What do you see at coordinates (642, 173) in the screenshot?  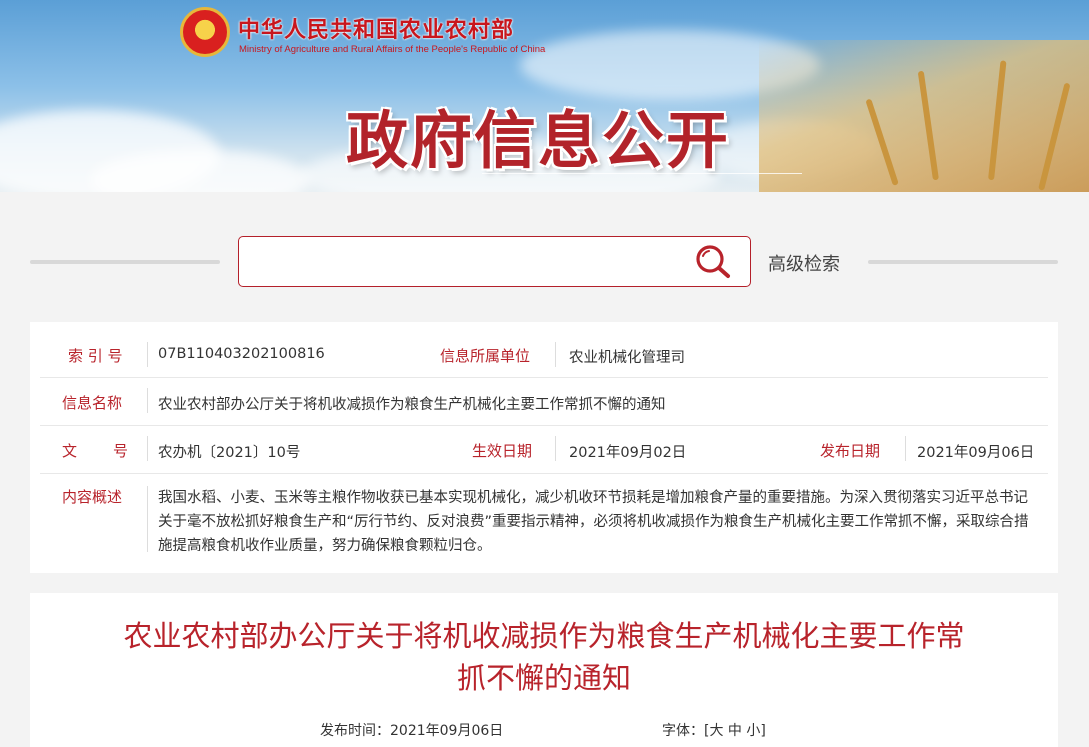 I see `title-underline` at bounding box center [642, 173].